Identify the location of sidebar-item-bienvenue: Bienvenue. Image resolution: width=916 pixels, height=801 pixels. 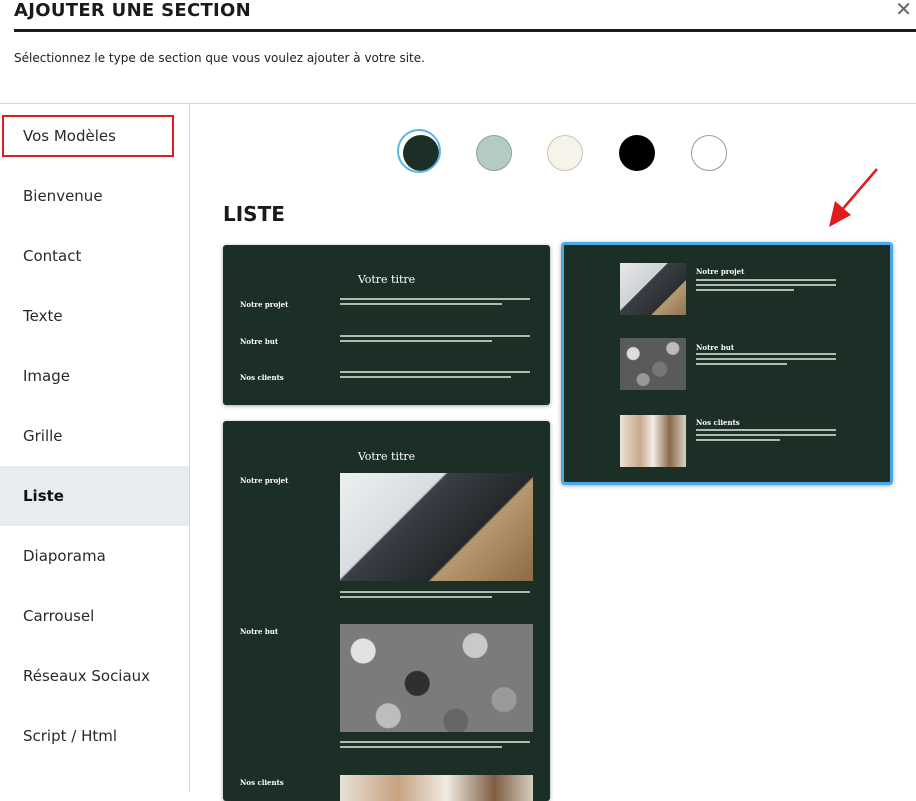
(94, 196).